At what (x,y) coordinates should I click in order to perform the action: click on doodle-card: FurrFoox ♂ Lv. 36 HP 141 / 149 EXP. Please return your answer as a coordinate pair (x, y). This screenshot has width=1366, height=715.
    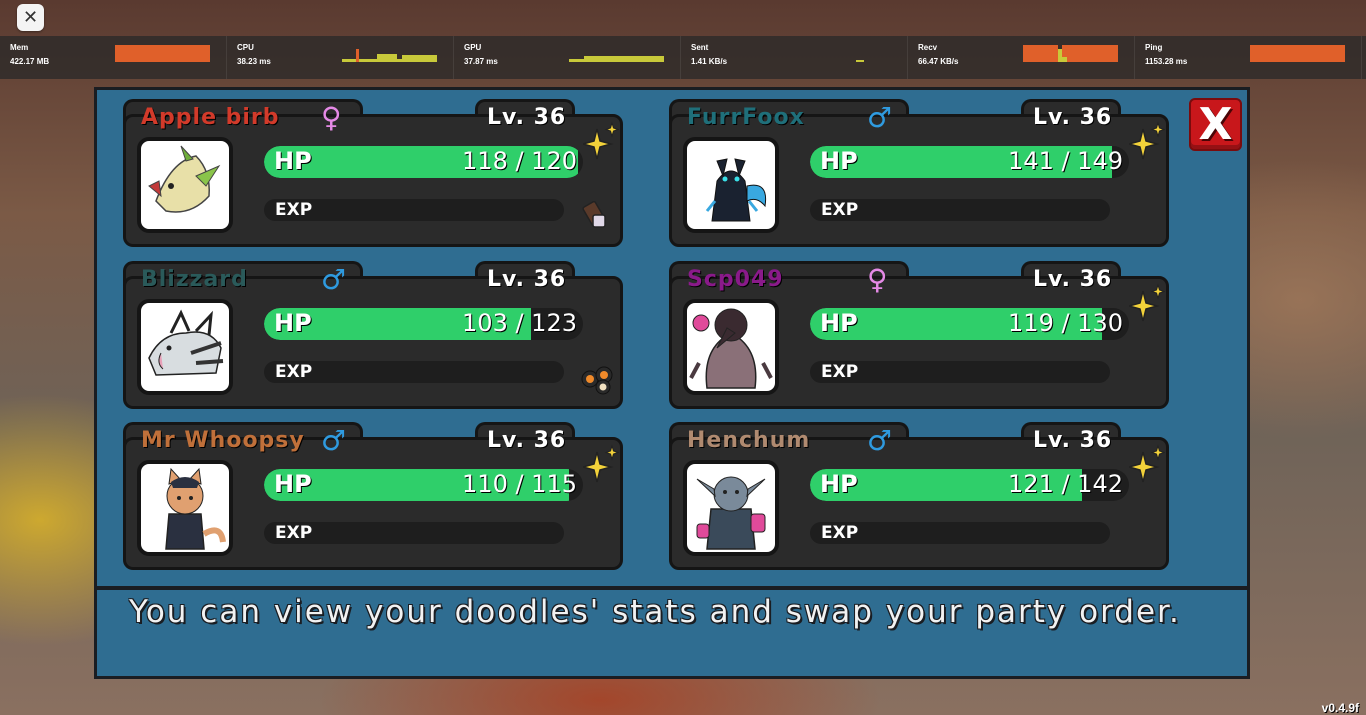
    Looking at the image, I should click on (919, 174).